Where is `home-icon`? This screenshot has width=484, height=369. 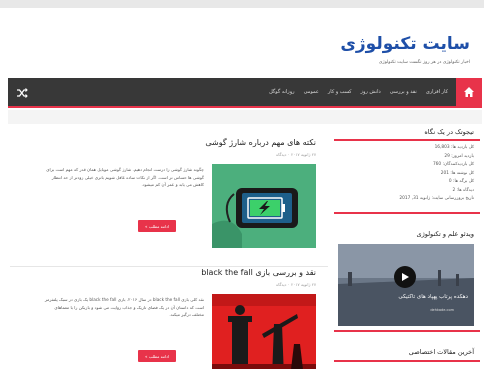 home-icon is located at coordinates (469, 92).